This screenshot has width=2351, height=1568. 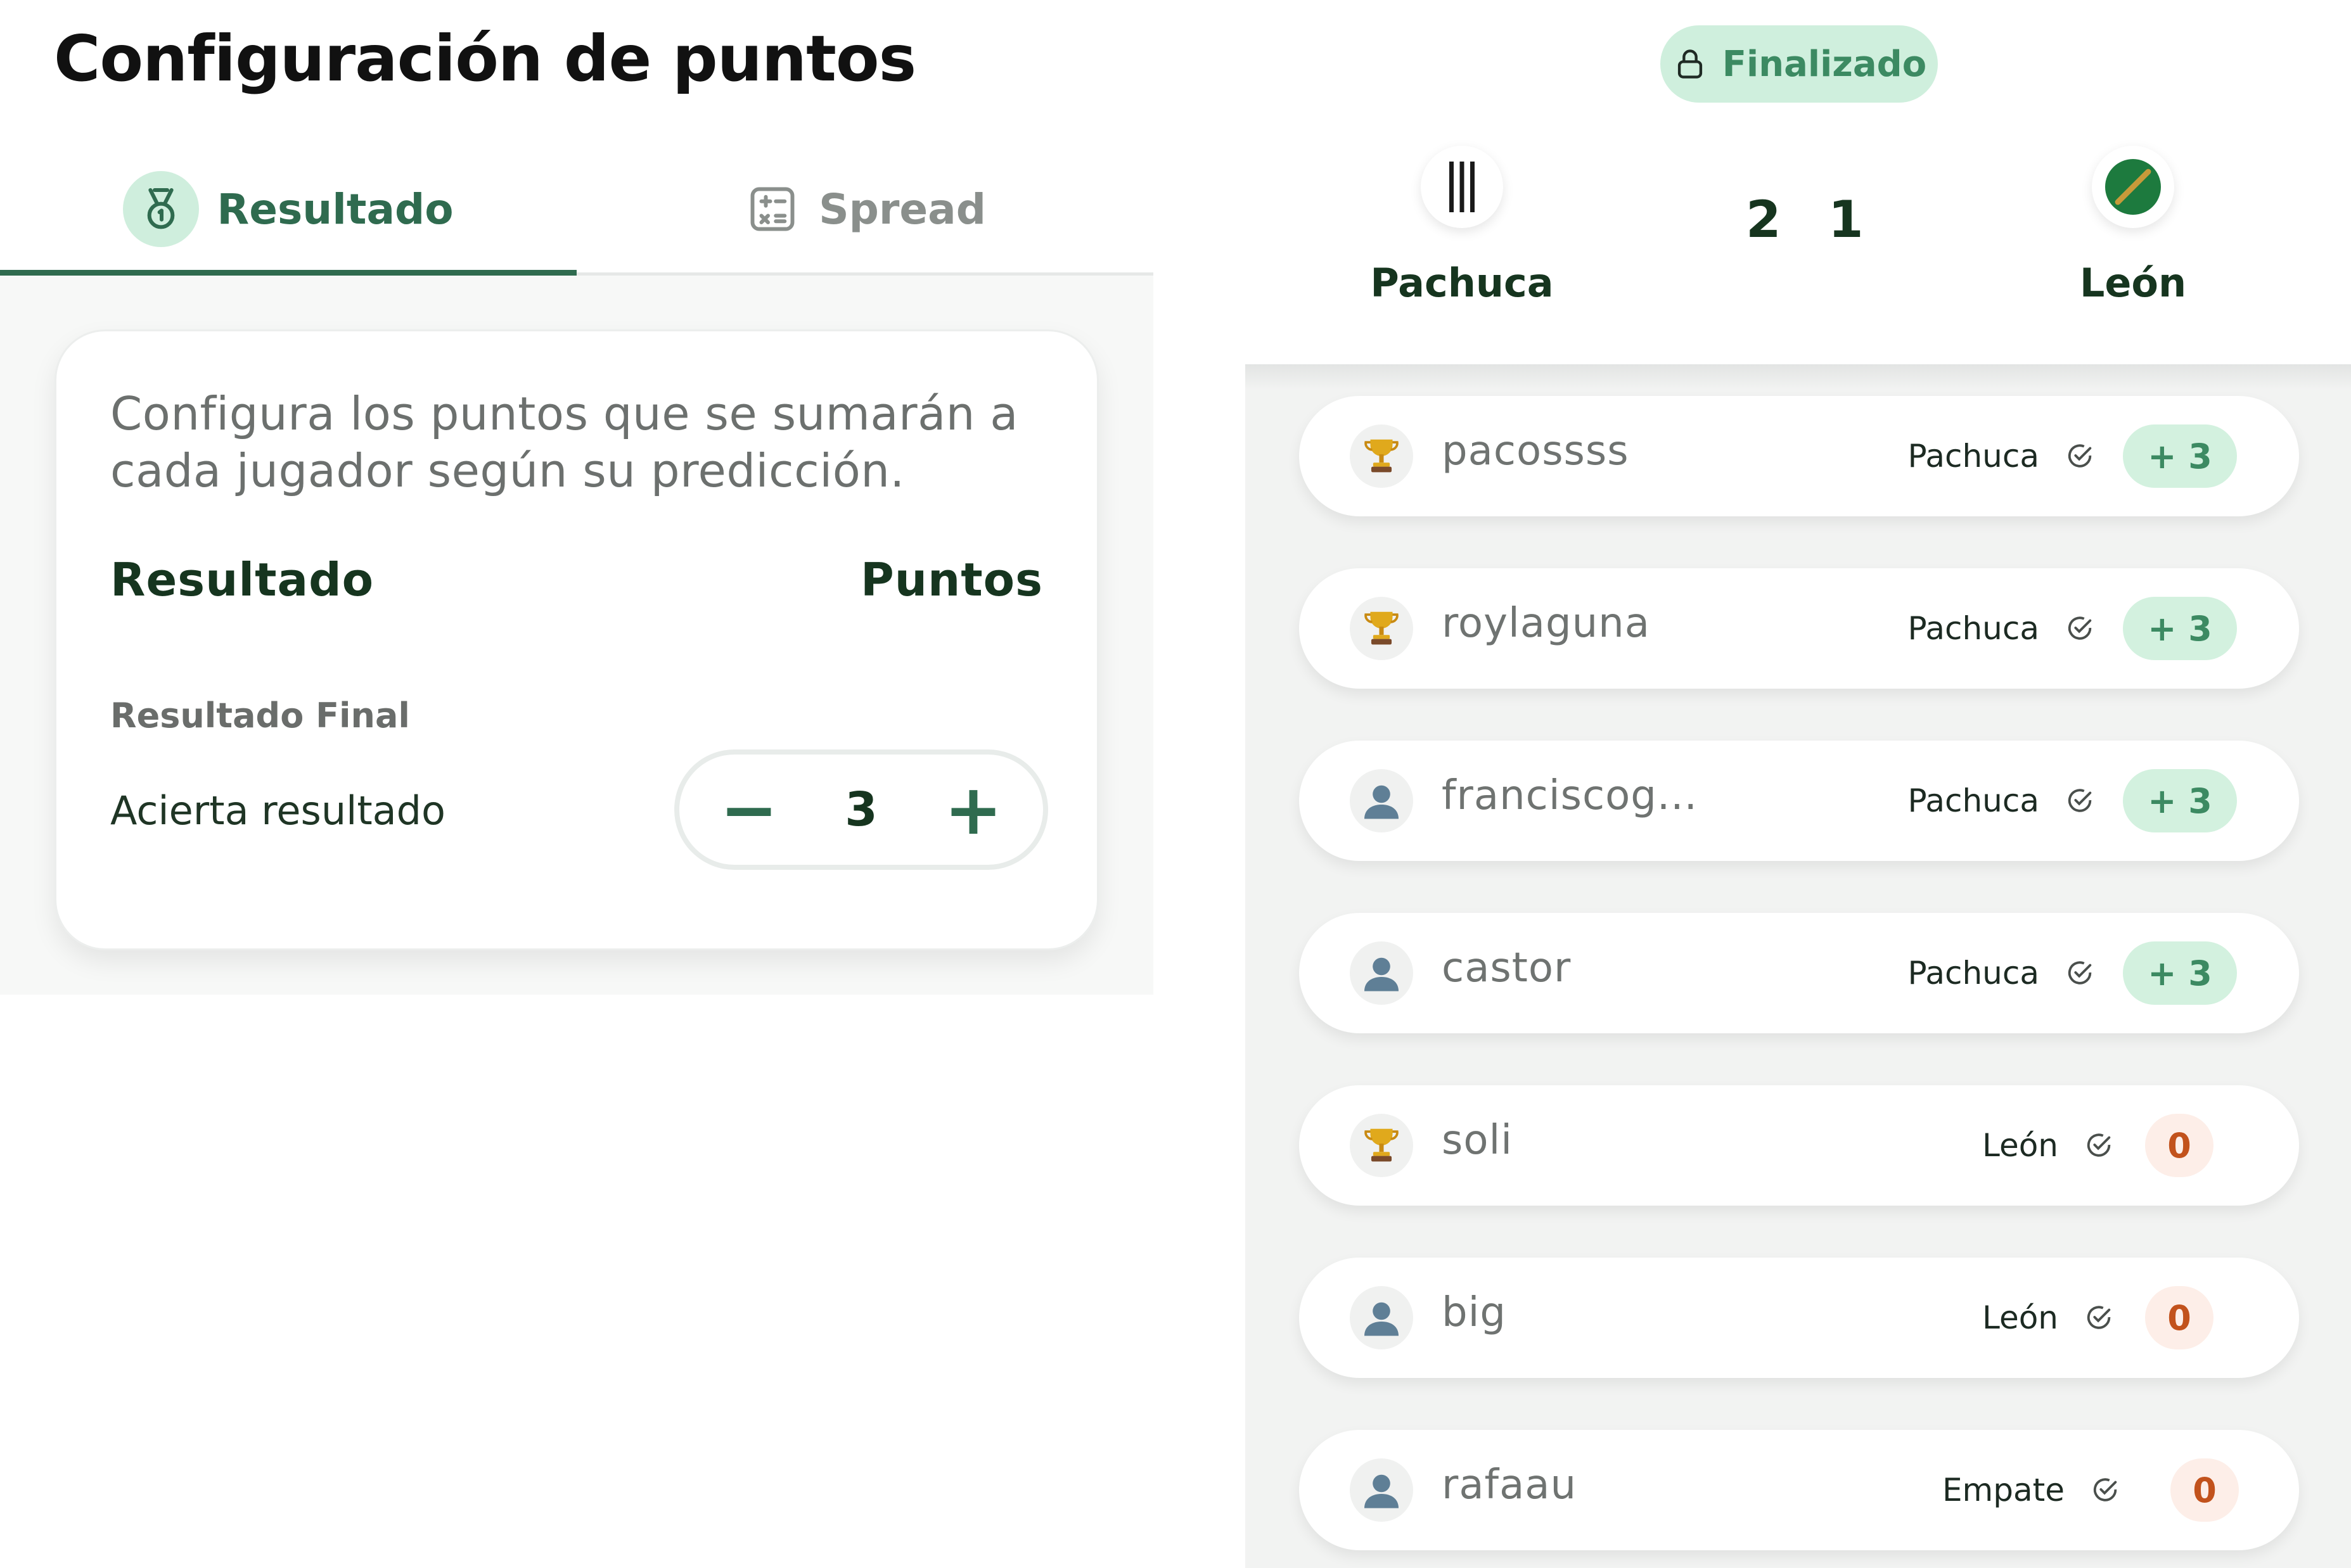 I want to click on prediction-username: big, so click(x=1474, y=1312).